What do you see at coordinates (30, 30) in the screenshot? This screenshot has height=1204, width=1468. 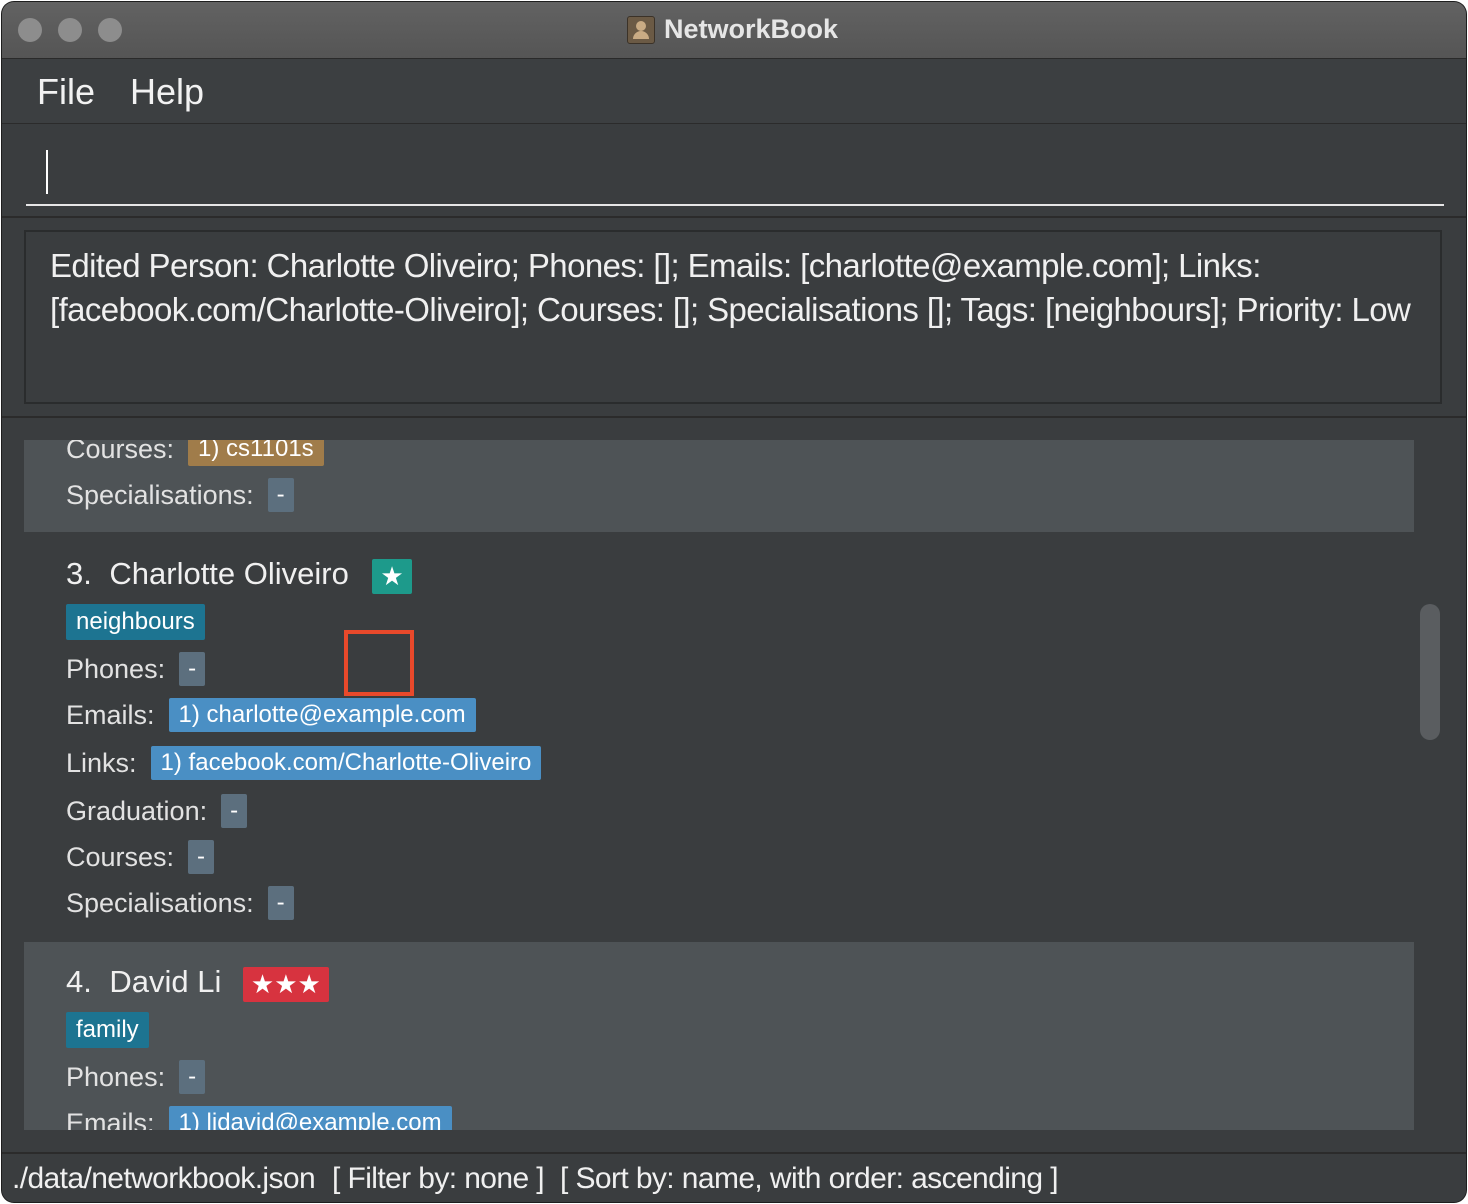 I see `close-window-button` at bounding box center [30, 30].